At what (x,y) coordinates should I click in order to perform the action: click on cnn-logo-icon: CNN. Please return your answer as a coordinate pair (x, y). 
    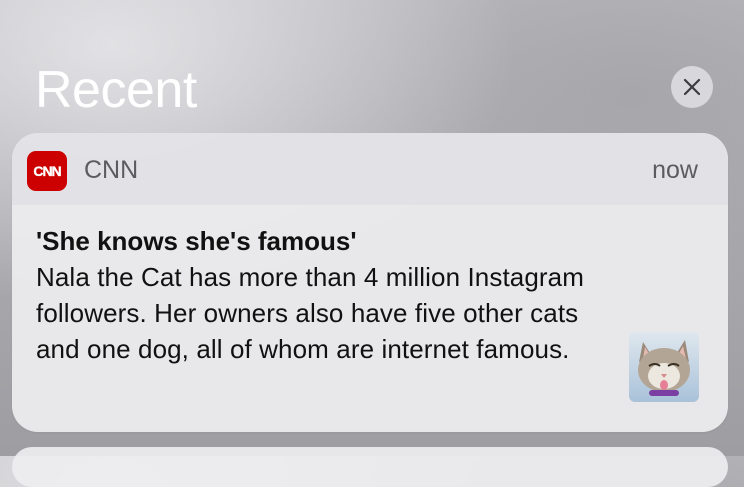
    Looking at the image, I should click on (48, 171).